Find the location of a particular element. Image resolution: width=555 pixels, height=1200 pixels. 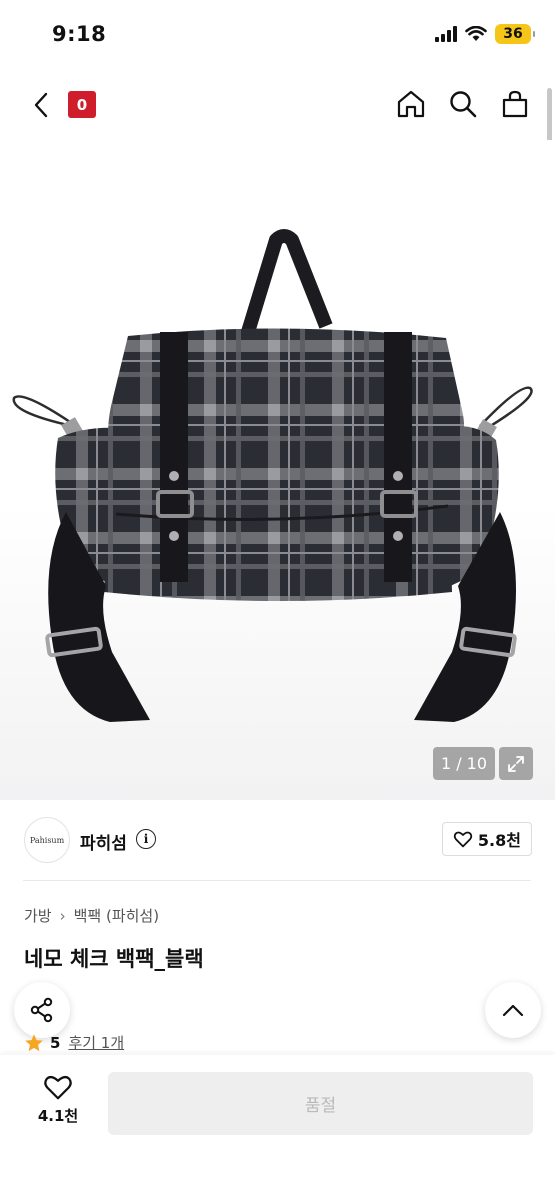

bottom-action-bar: 4.1천 품절 is located at coordinates (277, 1127).